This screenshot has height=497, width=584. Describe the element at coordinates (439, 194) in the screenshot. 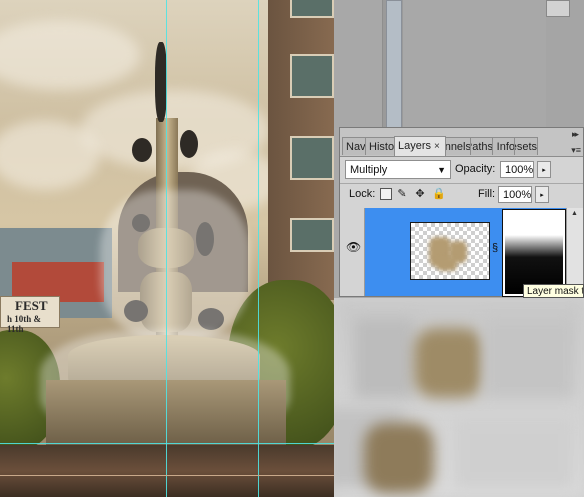

I see `padlock-icon: 🔒` at that location.